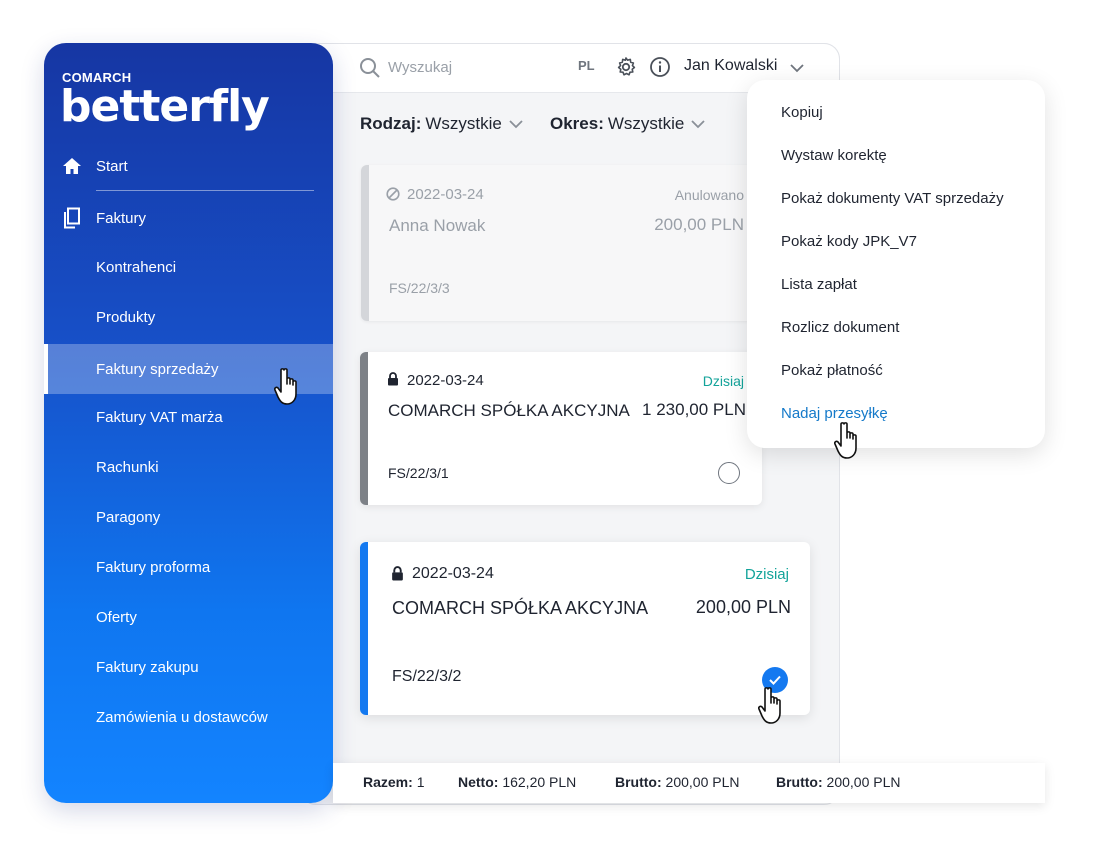  What do you see at coordinates (205, 190) in the screenshot?
I see `sidebar-divider` at bounding box center [205, 190].